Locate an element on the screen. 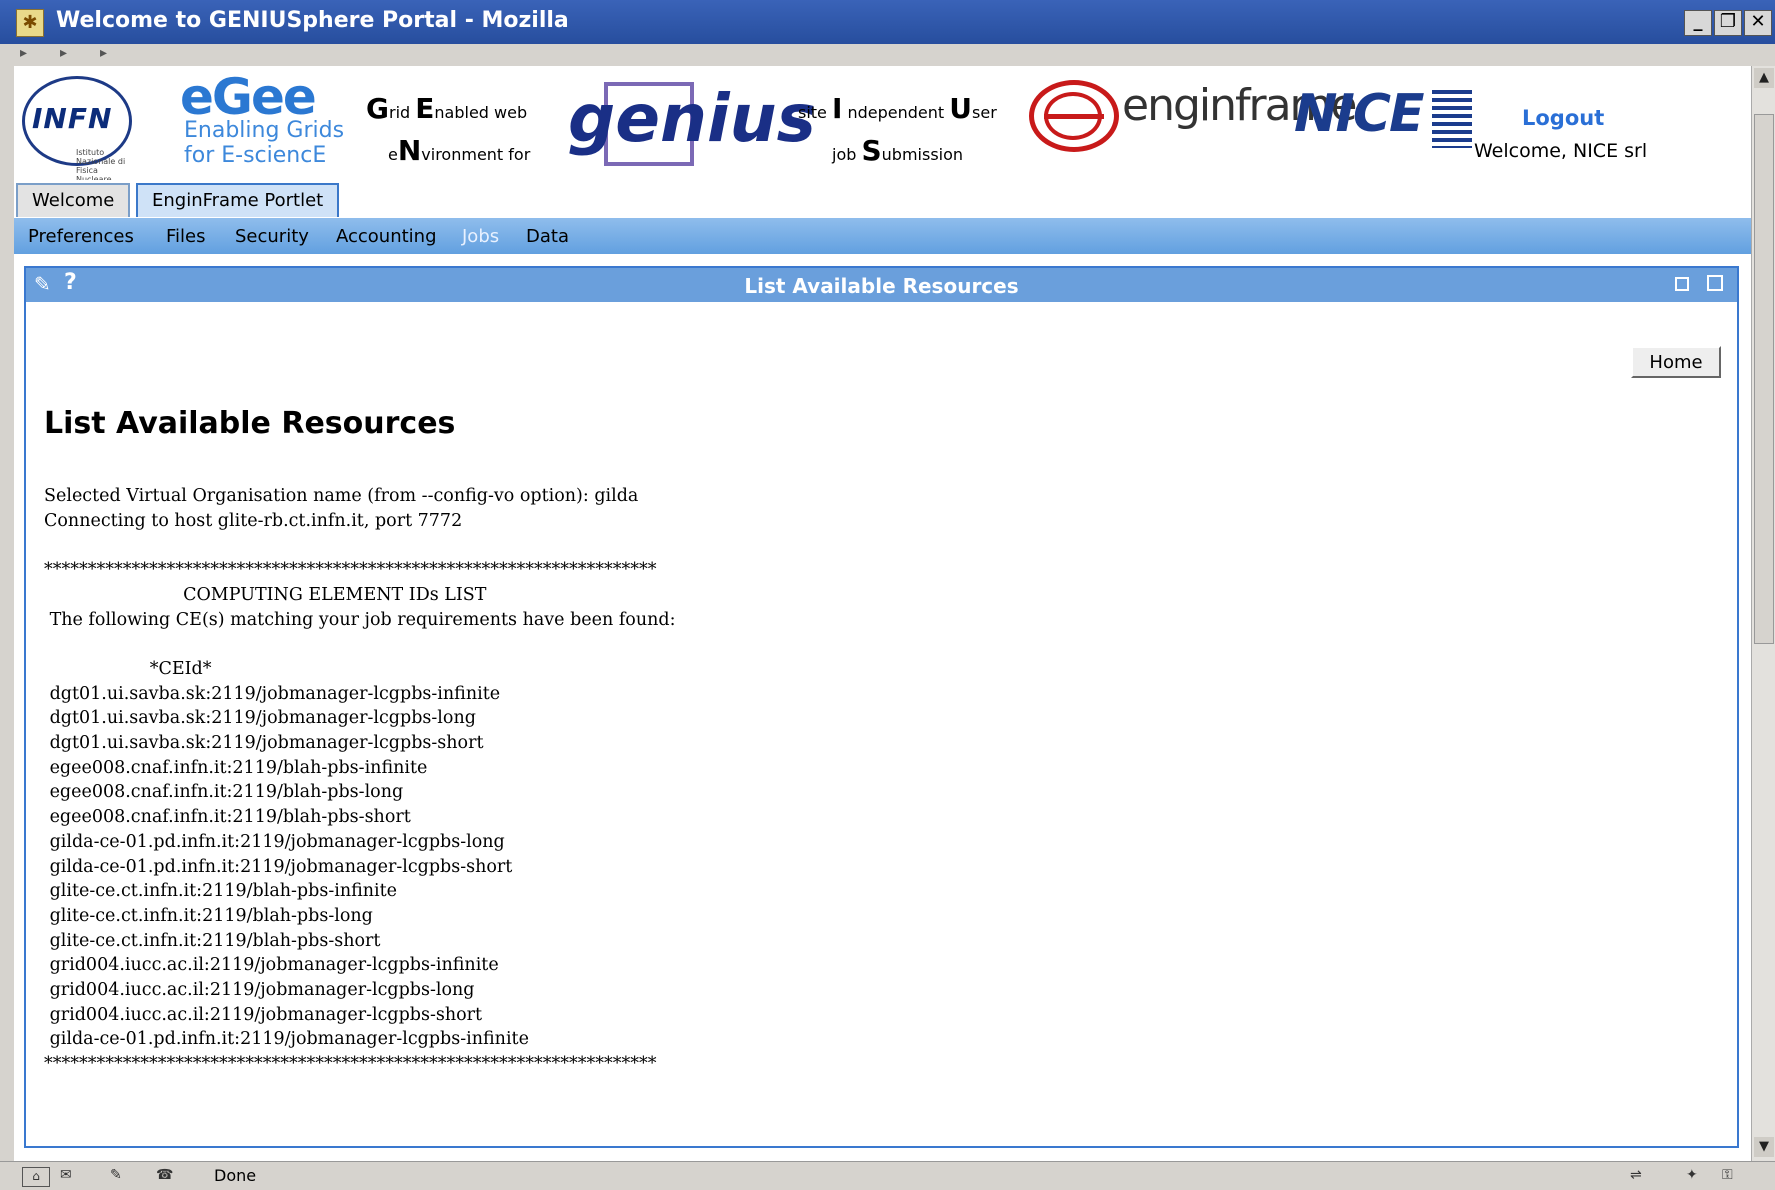  caption-text: rid is located at coordinates (402, 112).